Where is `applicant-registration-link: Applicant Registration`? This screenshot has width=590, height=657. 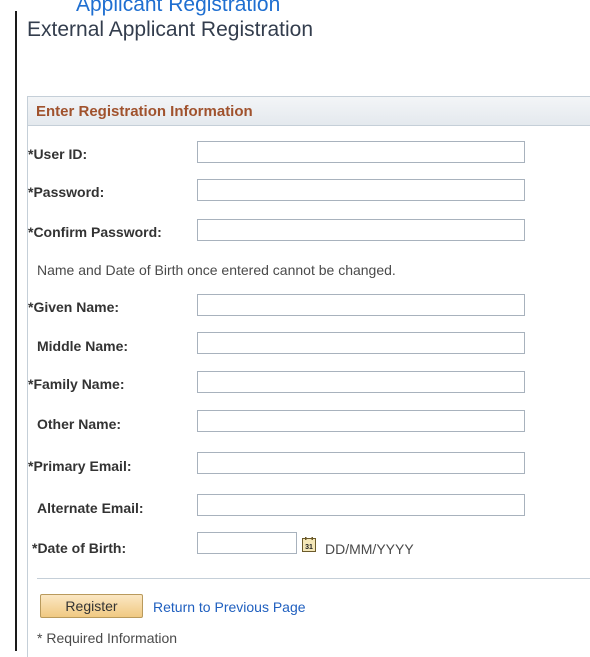 applicant-registration-link: Applicant Registration is located at coordinates (178, 8).